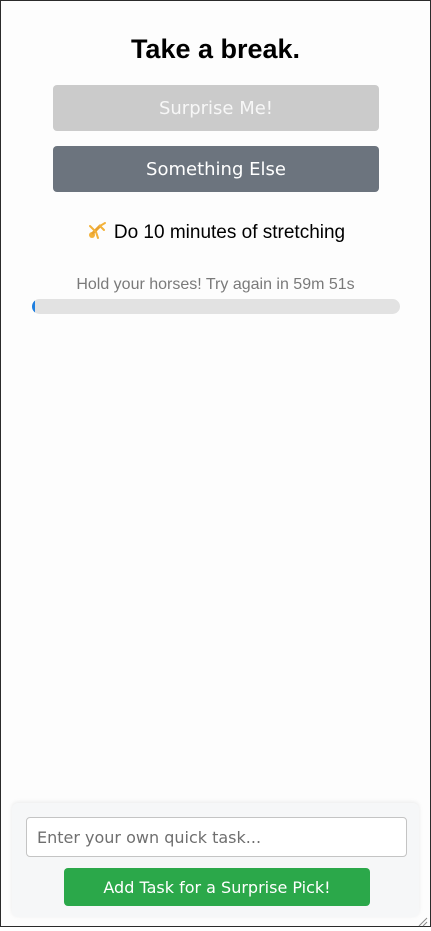 This screenshot has height=931, width=431. What do you see at coordinates (215, 284) in the screenshot?
I see `cooldown-message: Hold your horses! Try again in 59m 51s` at bounding box center [215, 284].